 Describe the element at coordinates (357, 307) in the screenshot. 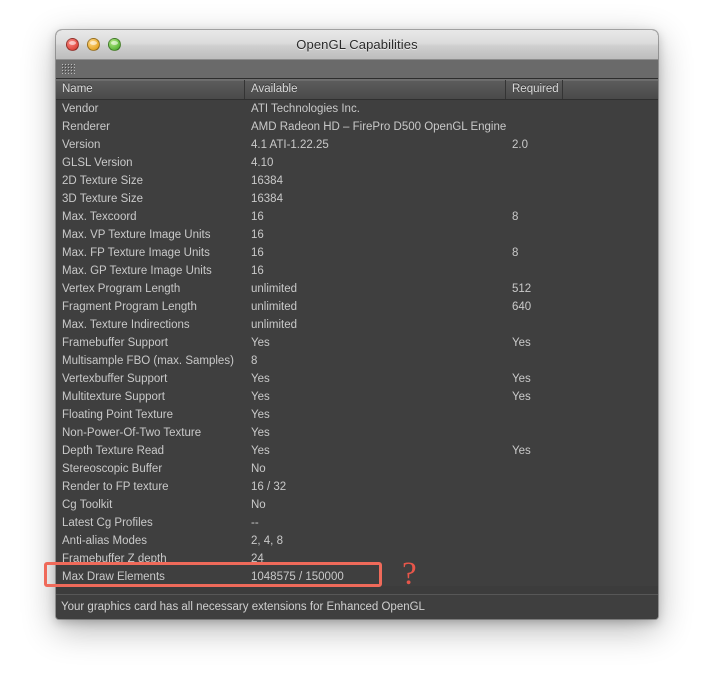

I see `table-row: Fragment Program Length unlimited 640` at that location.